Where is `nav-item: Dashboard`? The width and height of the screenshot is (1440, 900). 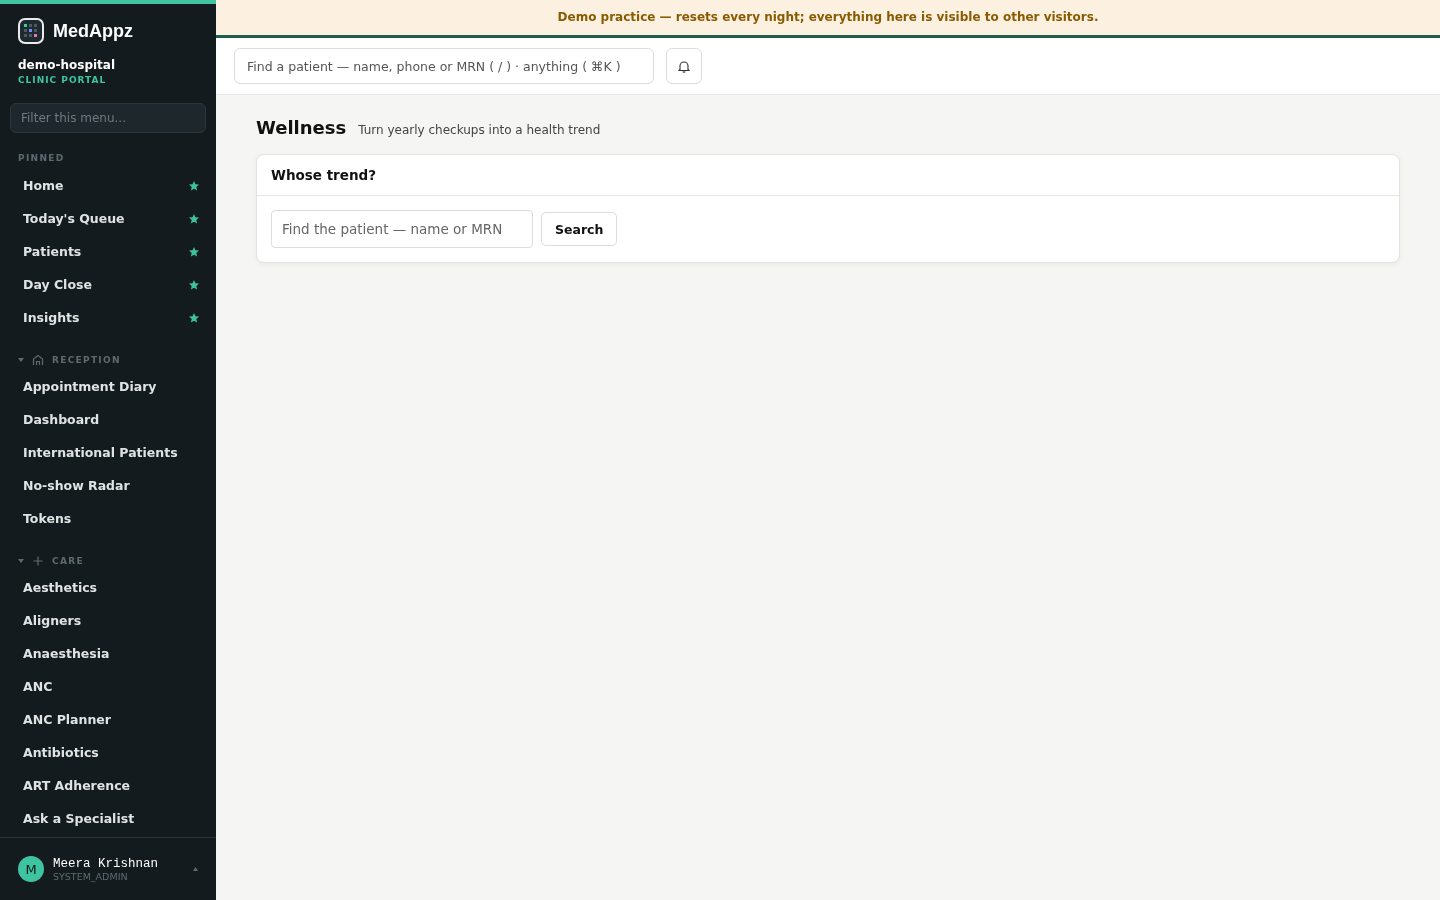
nav-item: Dashboard is located at coordinates (108, 419).